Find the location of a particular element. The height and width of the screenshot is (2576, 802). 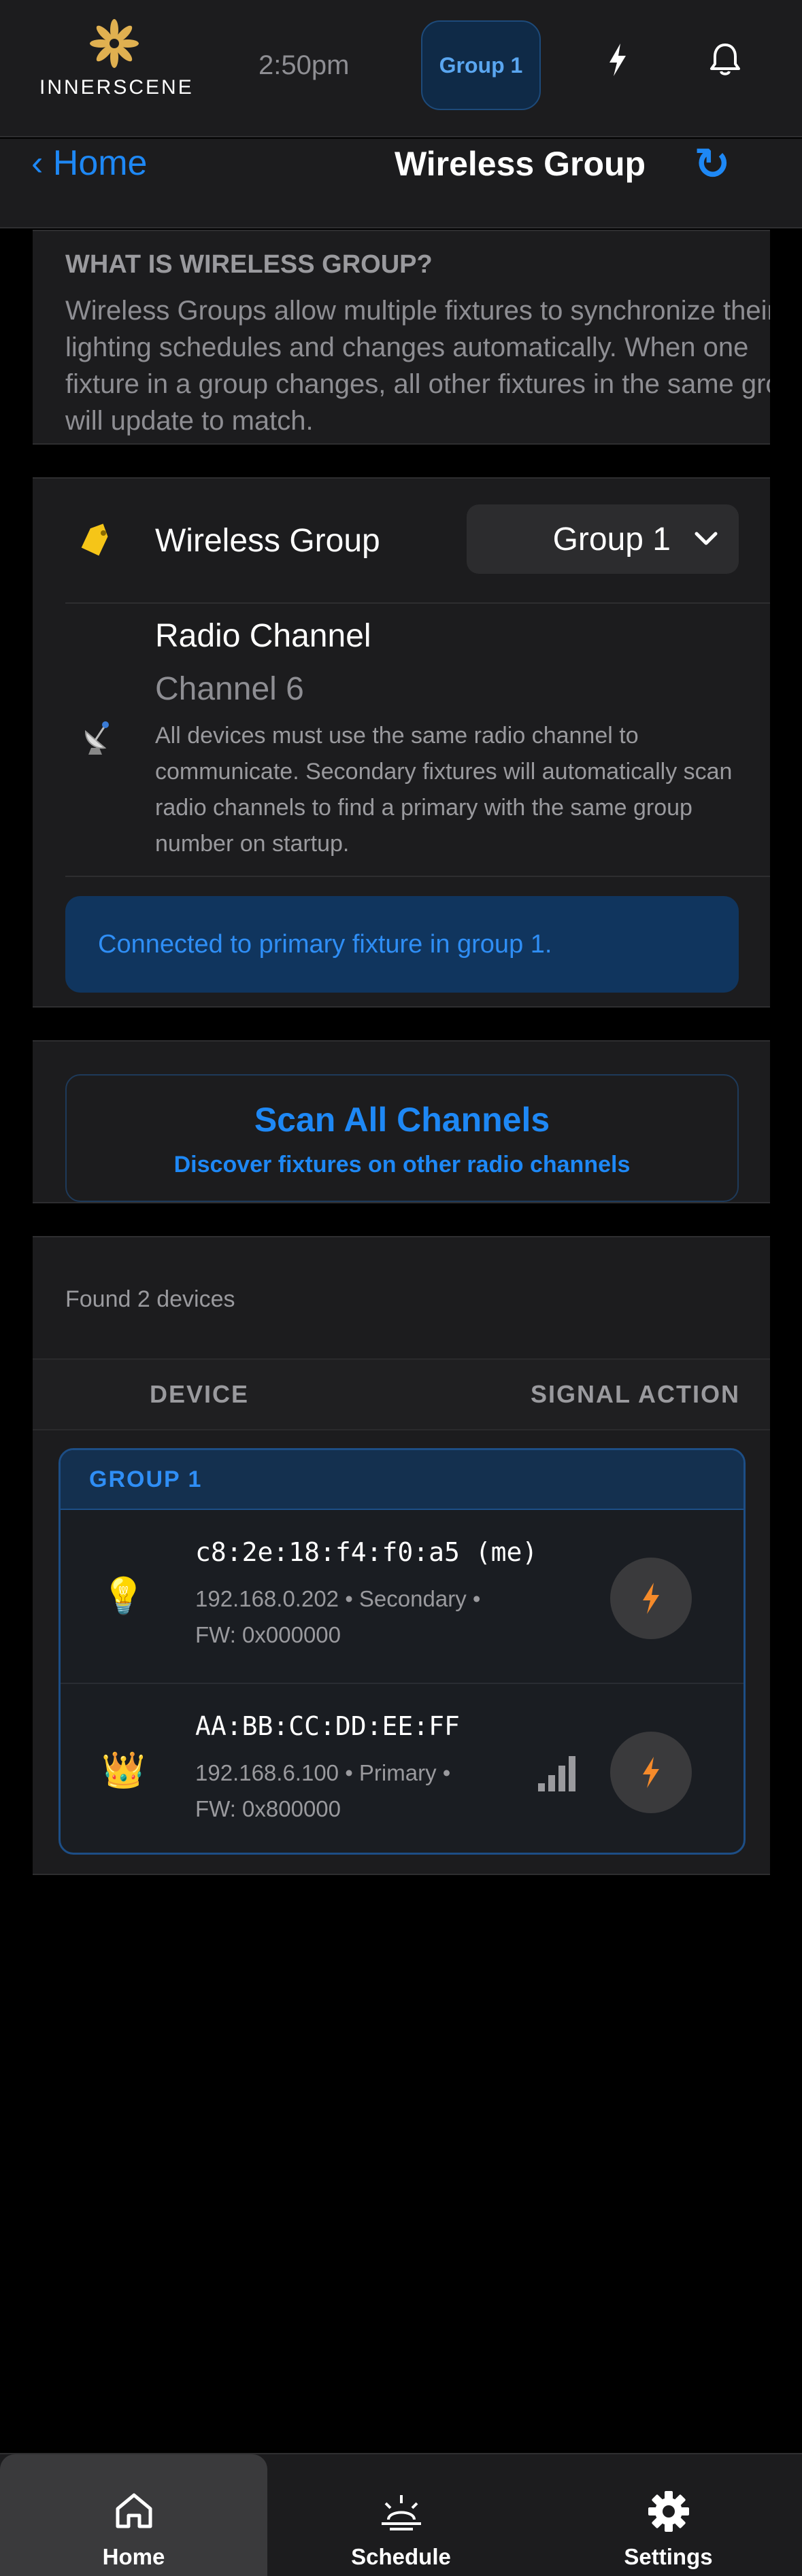

device-firmware: FW: 0x000000 is located at coordinates (268, 1634).